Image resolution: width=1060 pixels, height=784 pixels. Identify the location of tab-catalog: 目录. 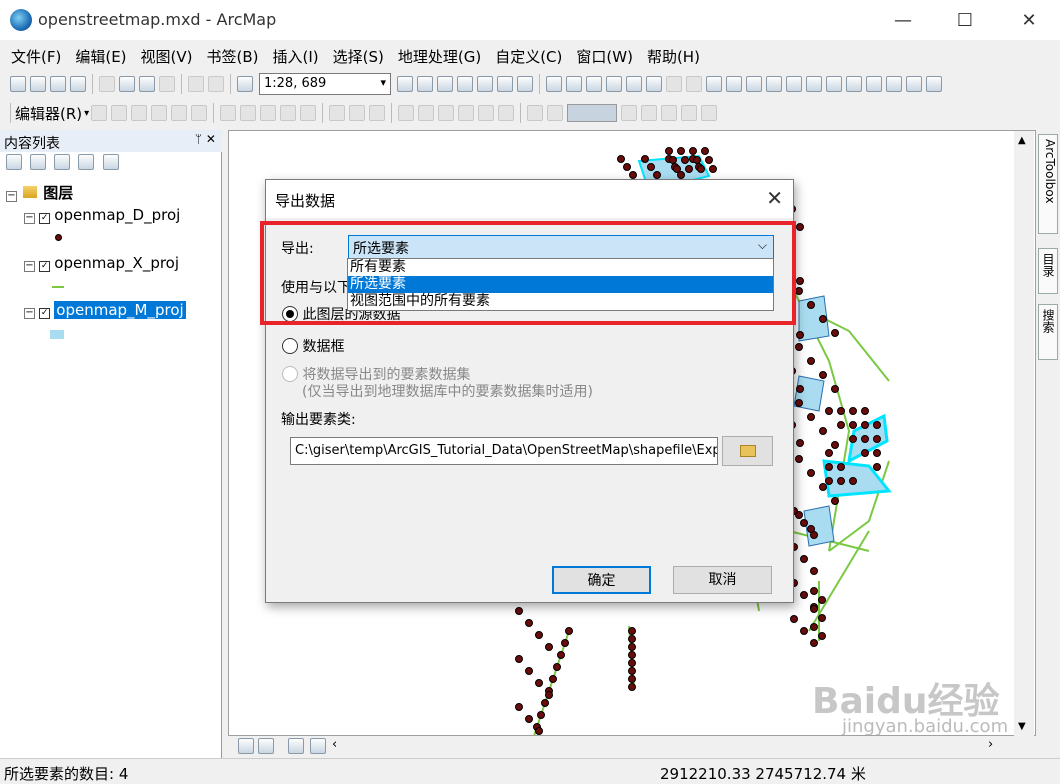
(1048, 271).